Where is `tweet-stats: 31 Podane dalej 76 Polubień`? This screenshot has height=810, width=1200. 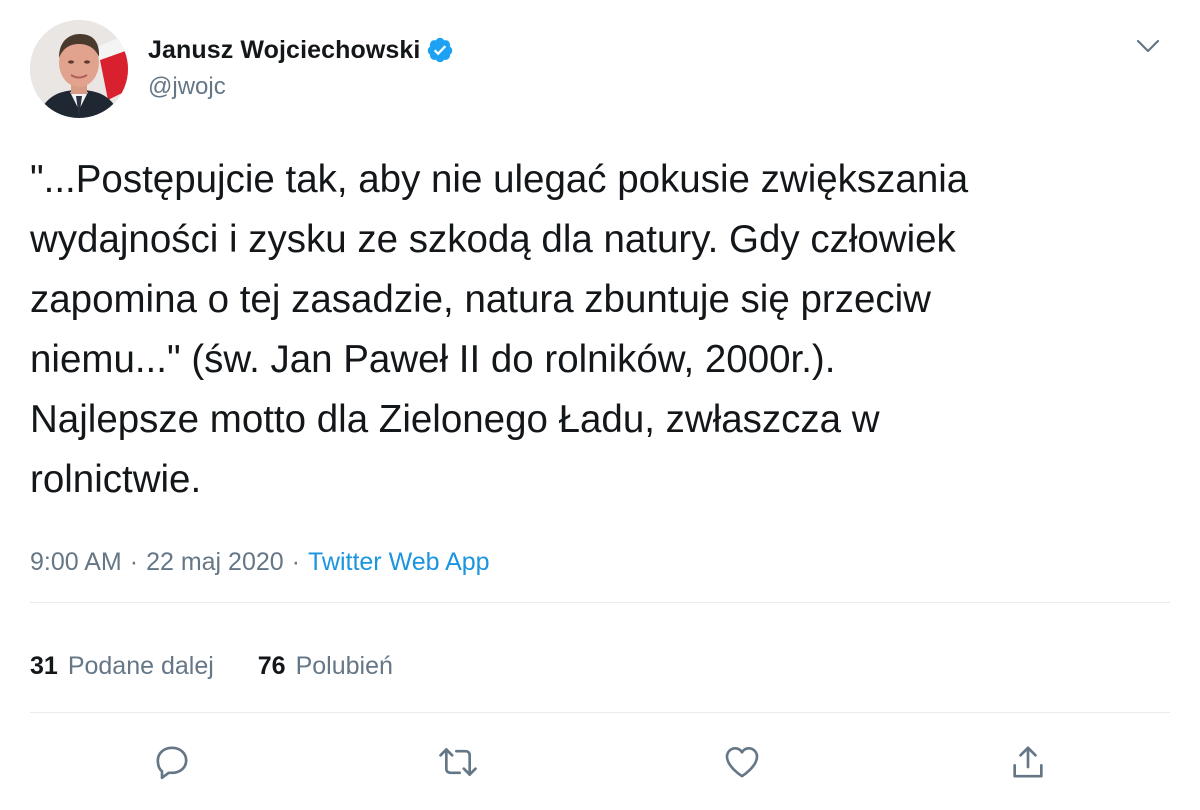
tweet-stats: 31 Podane dalej 76 Polubień is located at coordinates (233, 666).